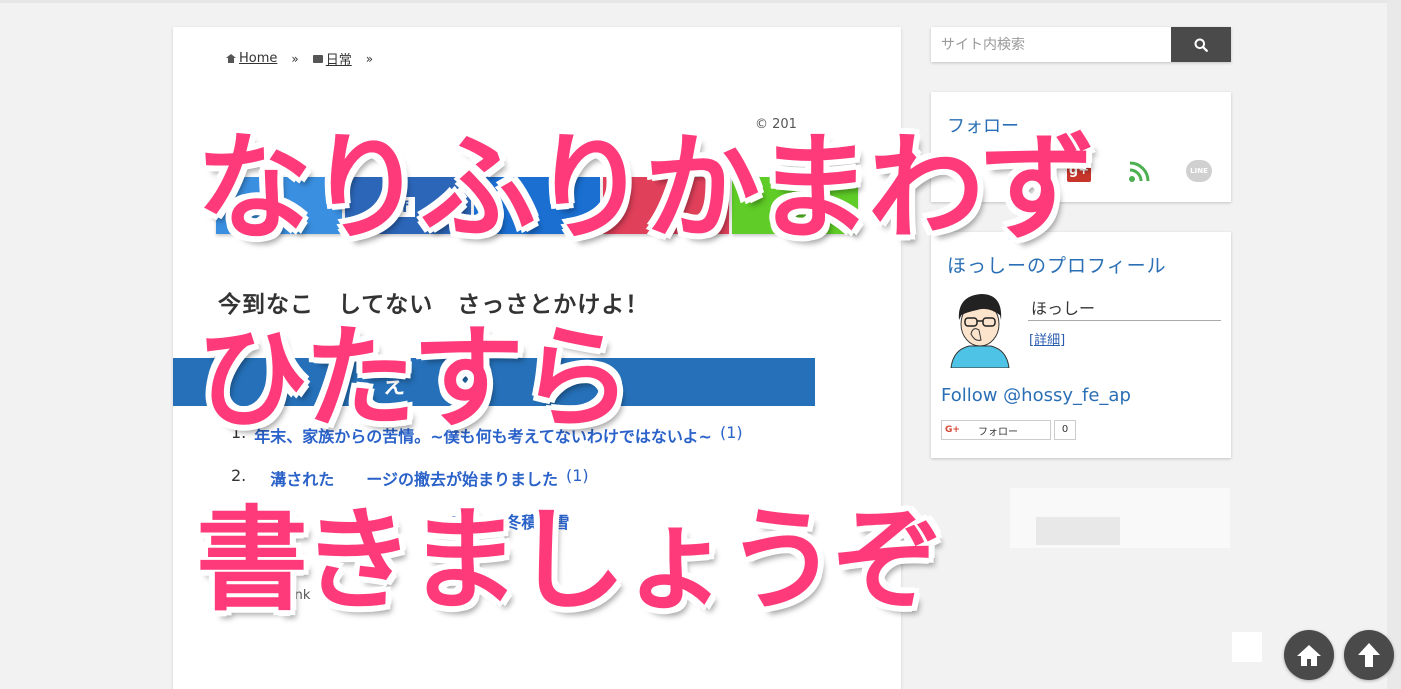  I want to click on search-form, so click(1081, 44).